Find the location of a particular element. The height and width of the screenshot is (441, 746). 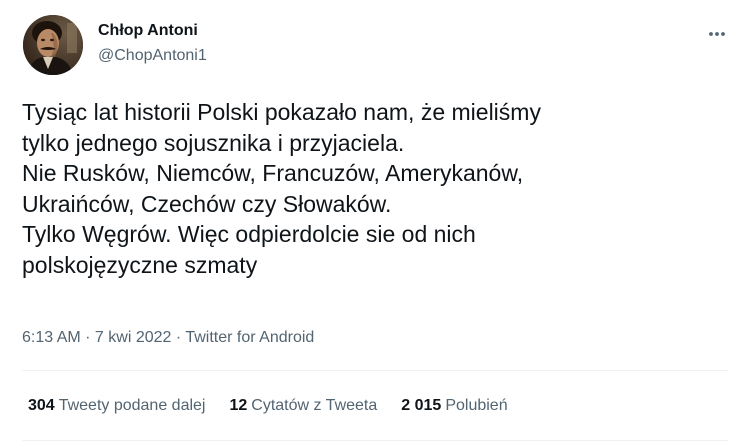

avatar is located at coordinates (53, 45).